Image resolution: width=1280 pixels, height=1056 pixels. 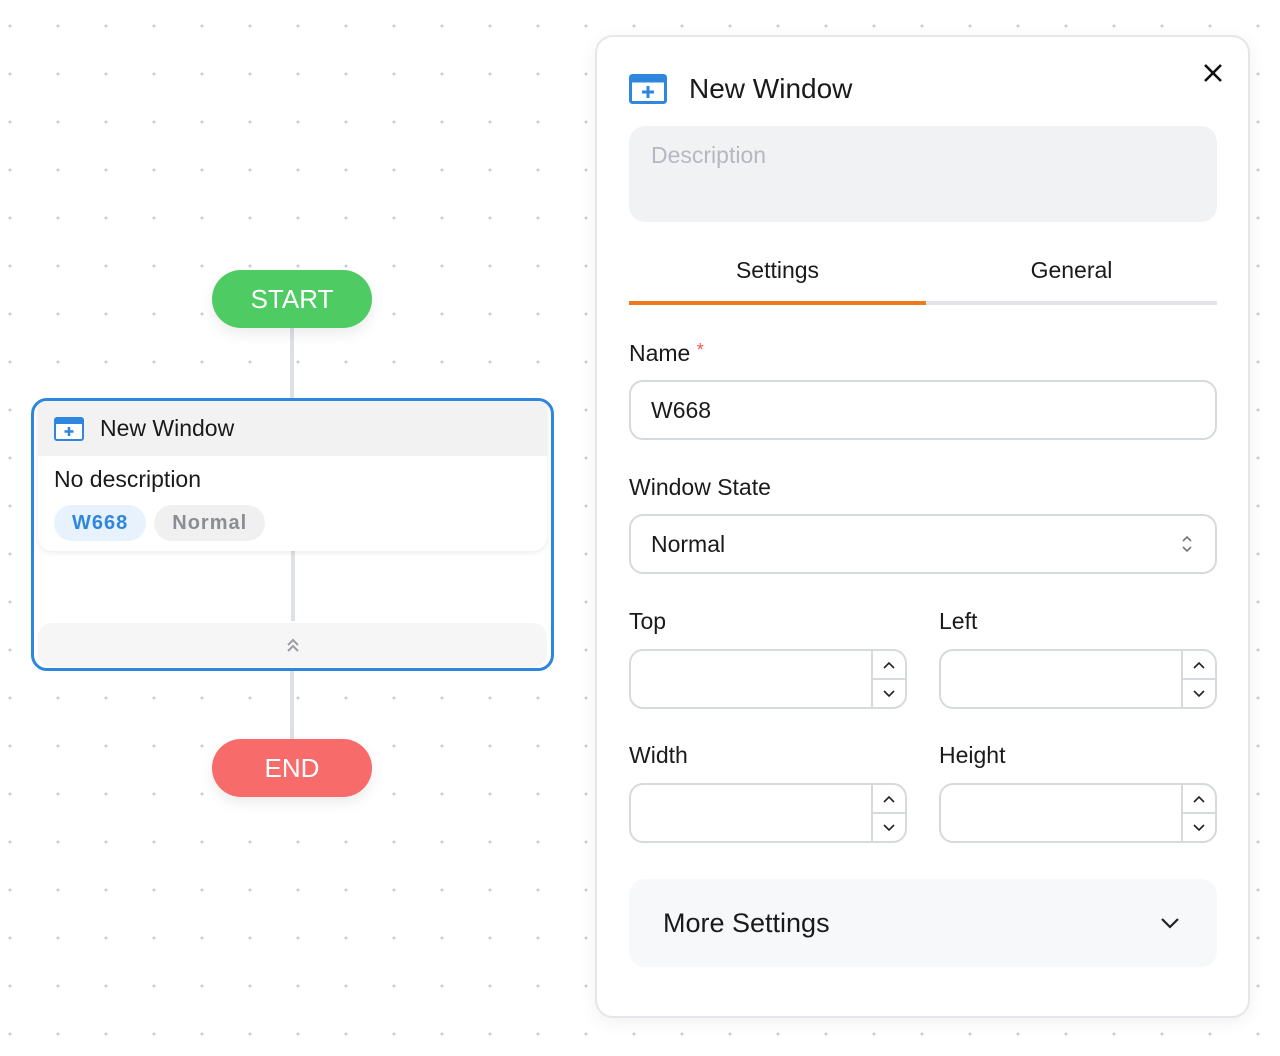 What do you see at coordinates (1187, 544) in the screenshot?
I see `chevron-up-down-icon` at bounding box center [1187, 544].